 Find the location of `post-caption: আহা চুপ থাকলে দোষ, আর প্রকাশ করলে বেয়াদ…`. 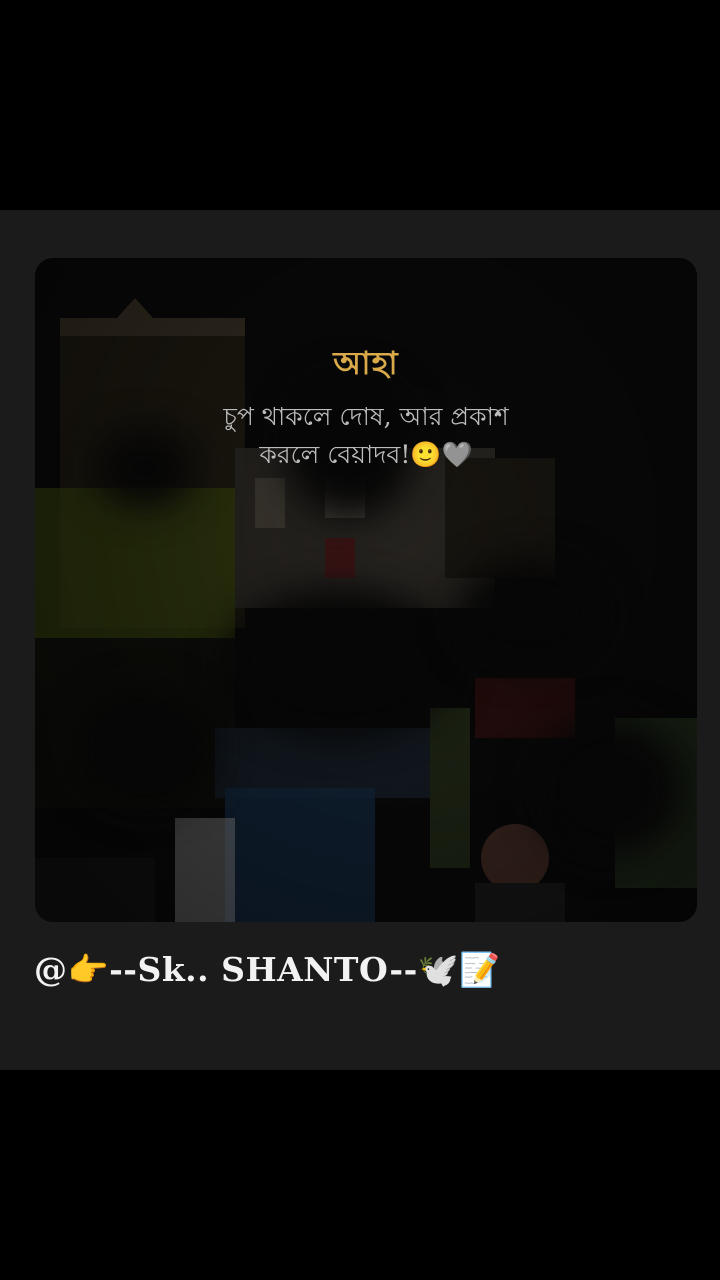

post-caption: আহা চুপ থাকলে দোষ, আর প্রকাশ করলে বেয়াদ… is located at coordinates (366, 406).